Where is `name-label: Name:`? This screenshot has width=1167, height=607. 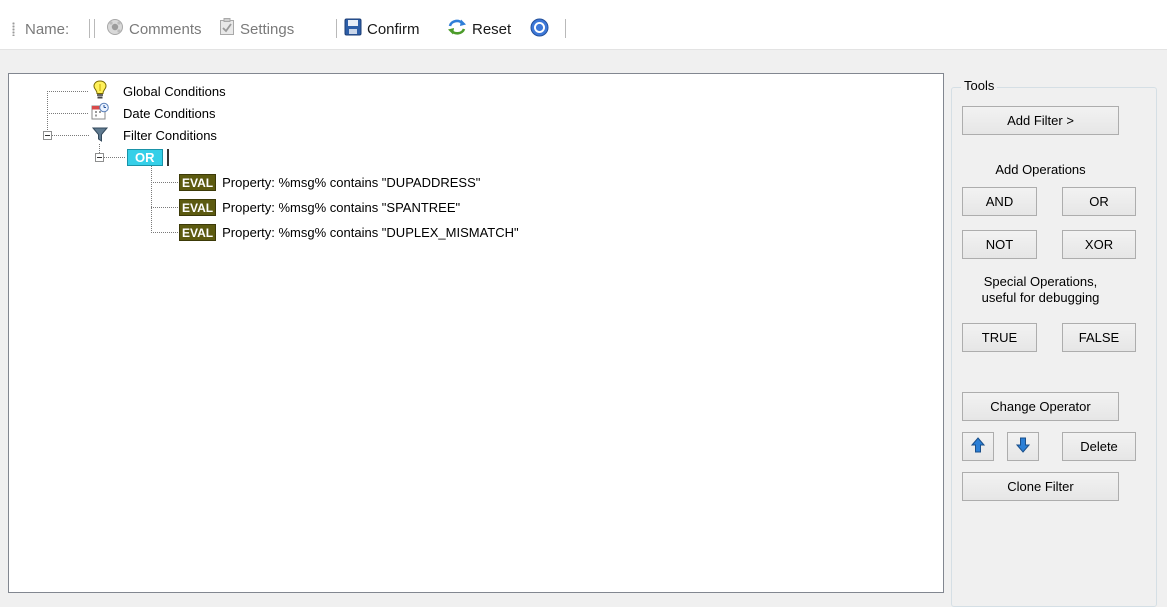 name-label: Name: is located at coordinates (47, 29).